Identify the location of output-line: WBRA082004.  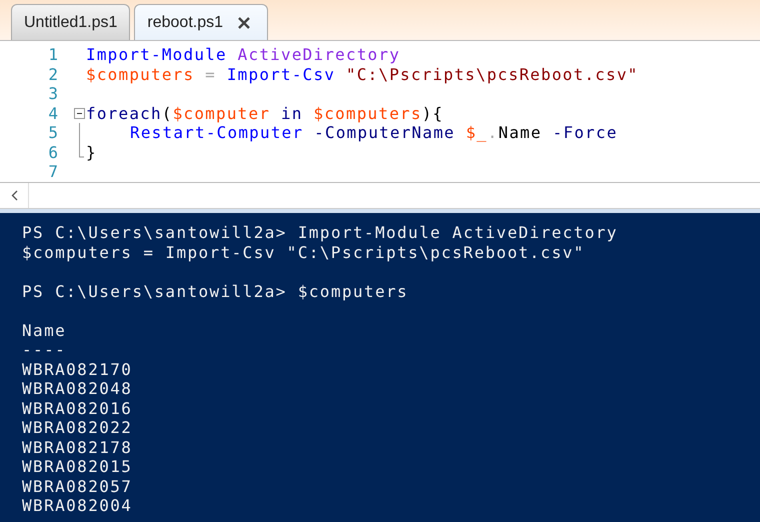
(77, 505).